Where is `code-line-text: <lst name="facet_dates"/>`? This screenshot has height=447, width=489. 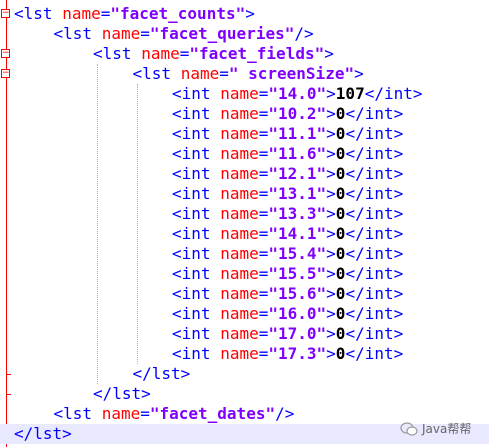
code-line-text: <lst name="facet_dates"/> is located at coordinates (174, 414).